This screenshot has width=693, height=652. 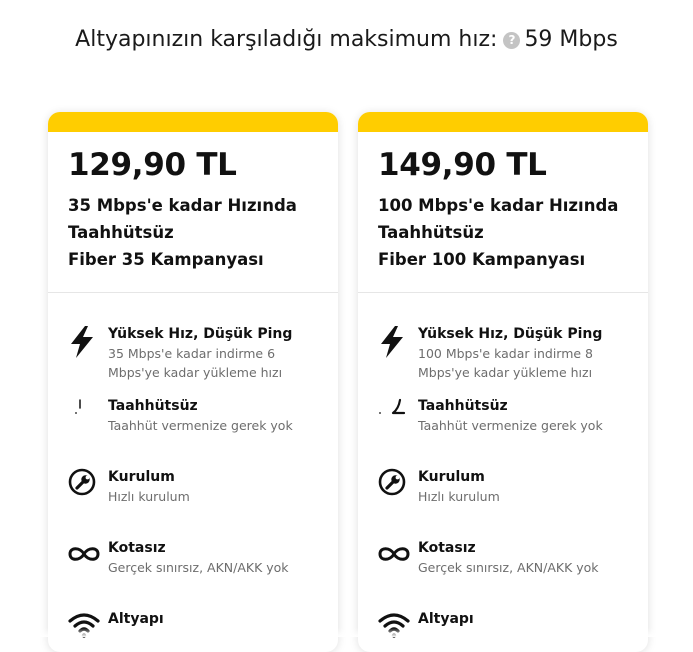 What do you see at coordinates (512, 40) in the screenshot?
I see `help-icon: ?` at bounding box center [512, 40].